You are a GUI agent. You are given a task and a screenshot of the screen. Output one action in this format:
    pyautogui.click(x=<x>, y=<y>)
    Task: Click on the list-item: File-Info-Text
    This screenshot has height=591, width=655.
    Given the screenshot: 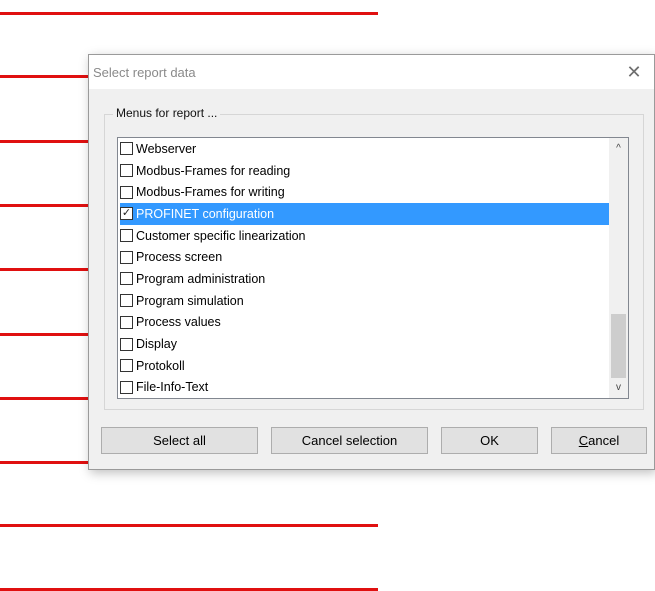 What is the action you would take?
    pyautogui.click(x=365, y=387)
    